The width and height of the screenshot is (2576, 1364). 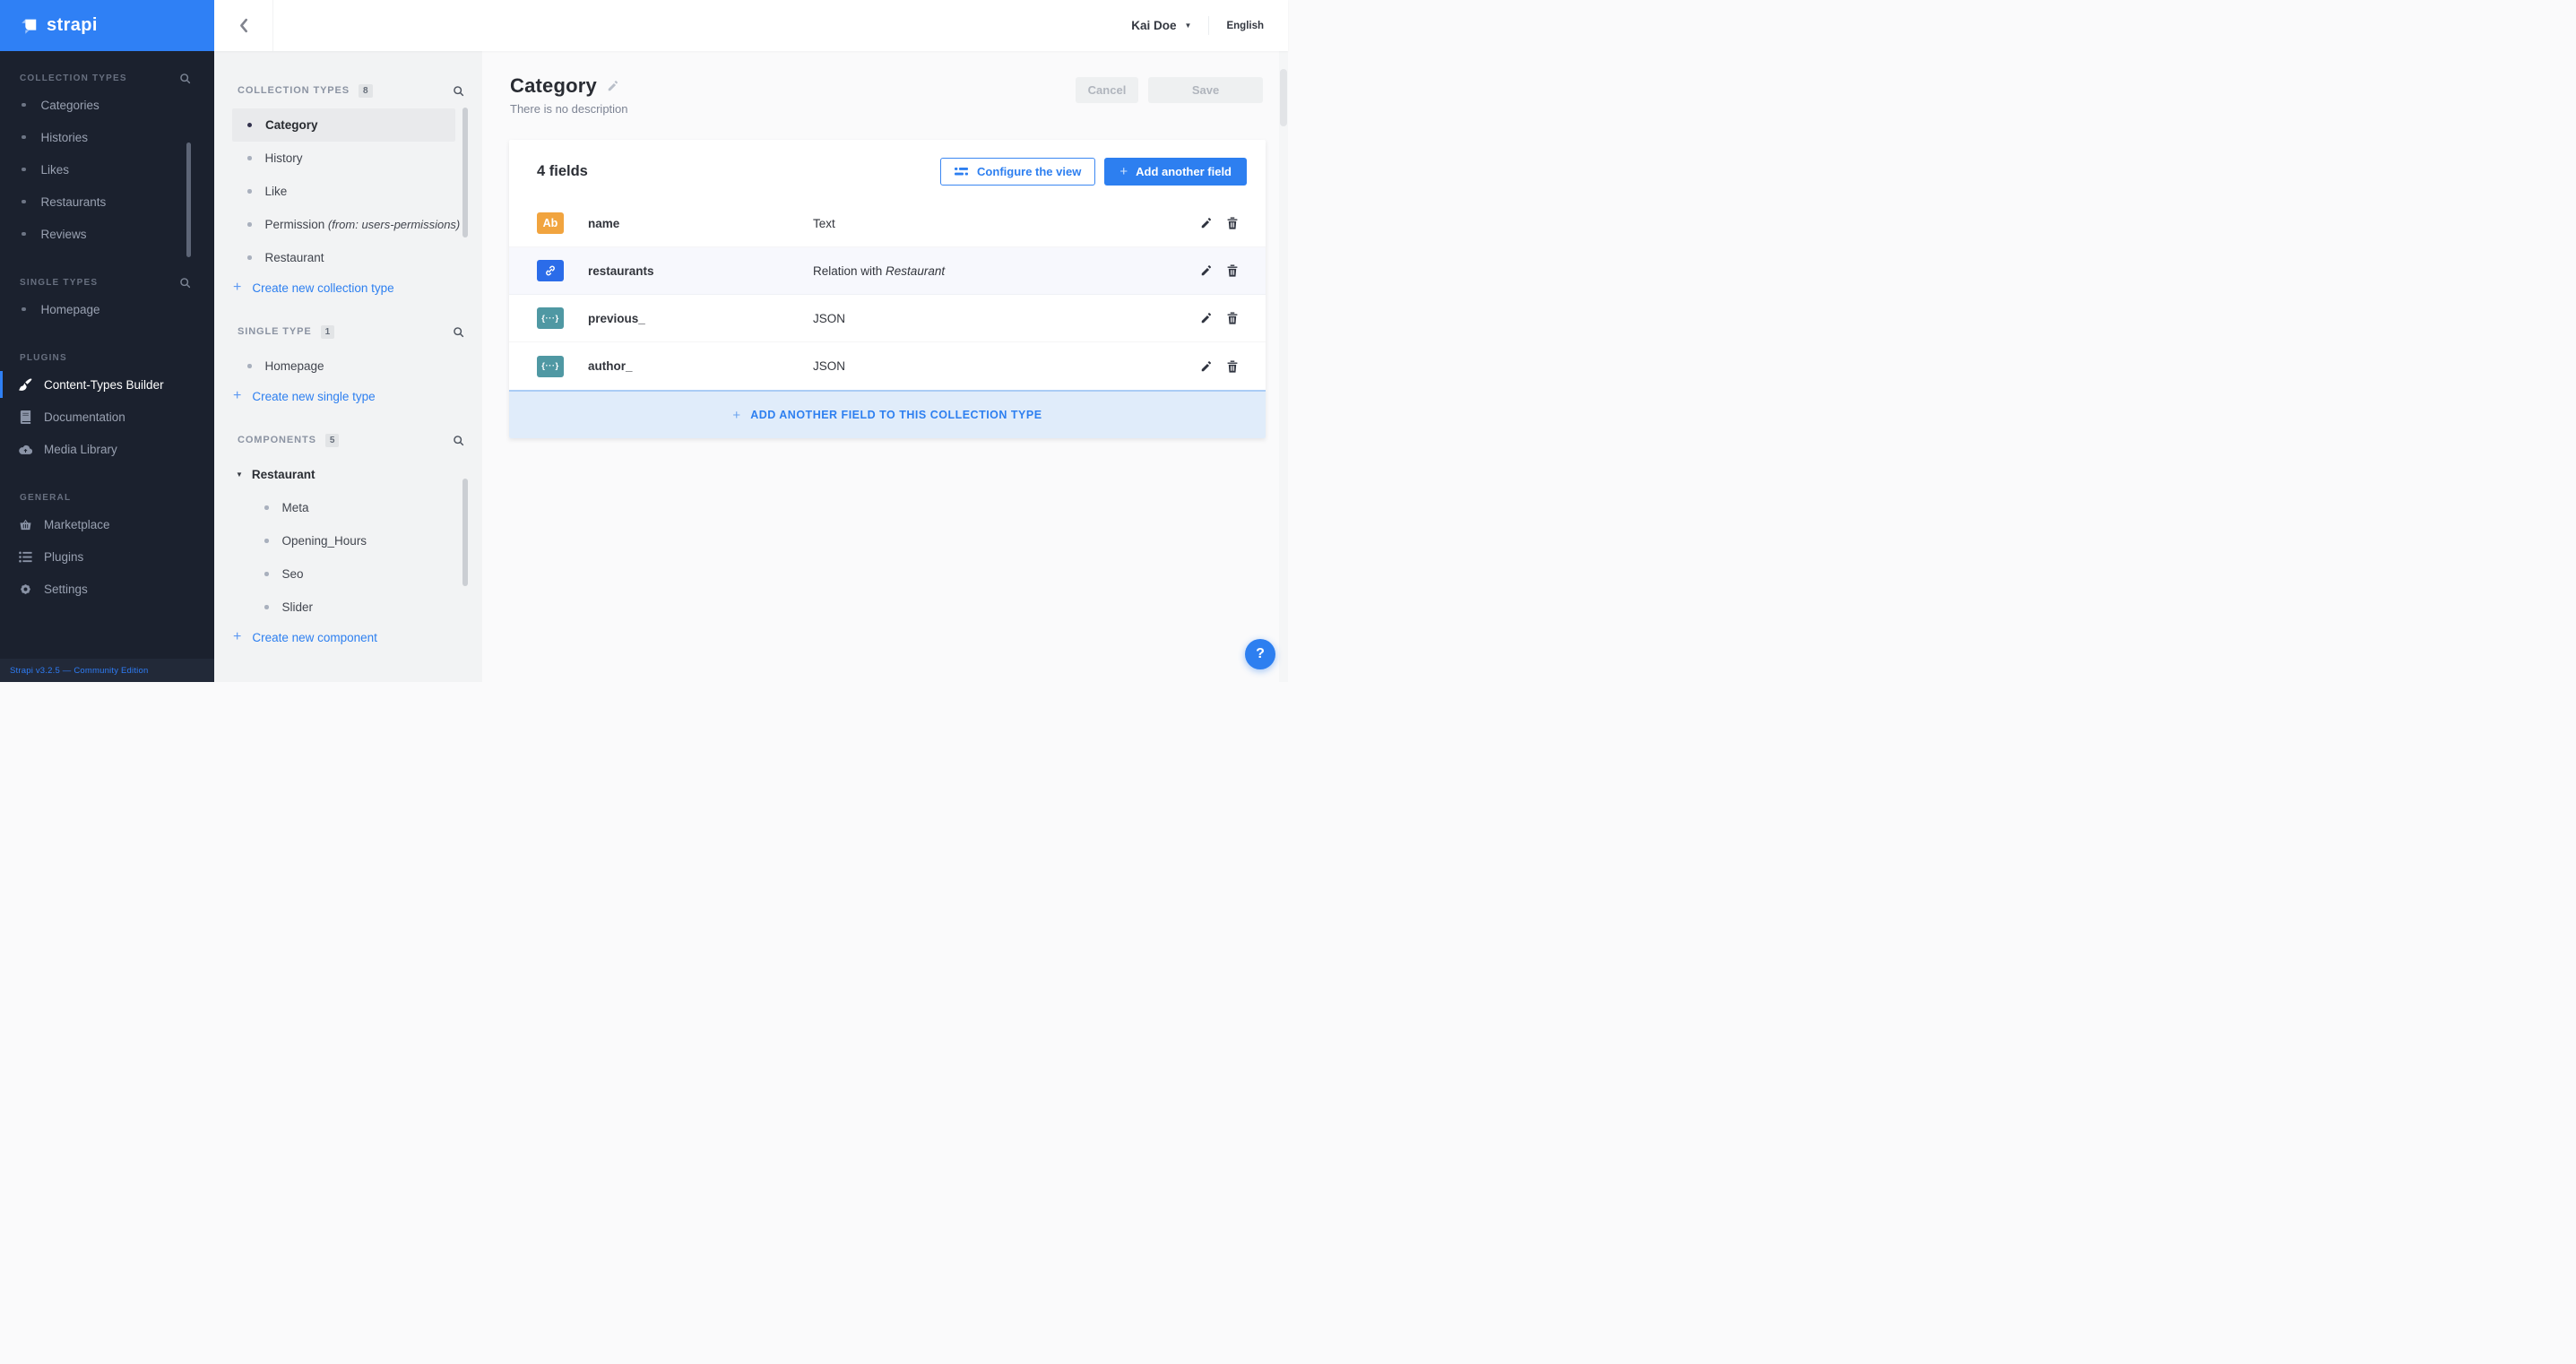 What do you see at coordinates (107, 589) in the screenshot?
I see `sidebar-item-settings: Settings` at bounding box center [107, 589].